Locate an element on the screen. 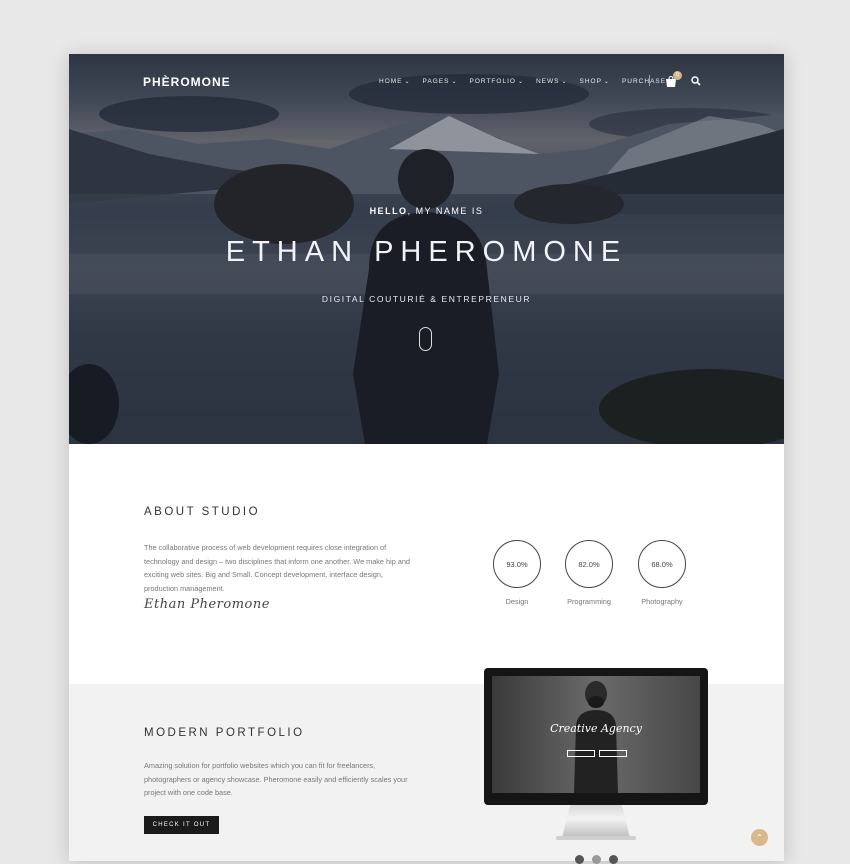  nav-item-shop: SHOP ⌄ is located at coordinates (595, 81).